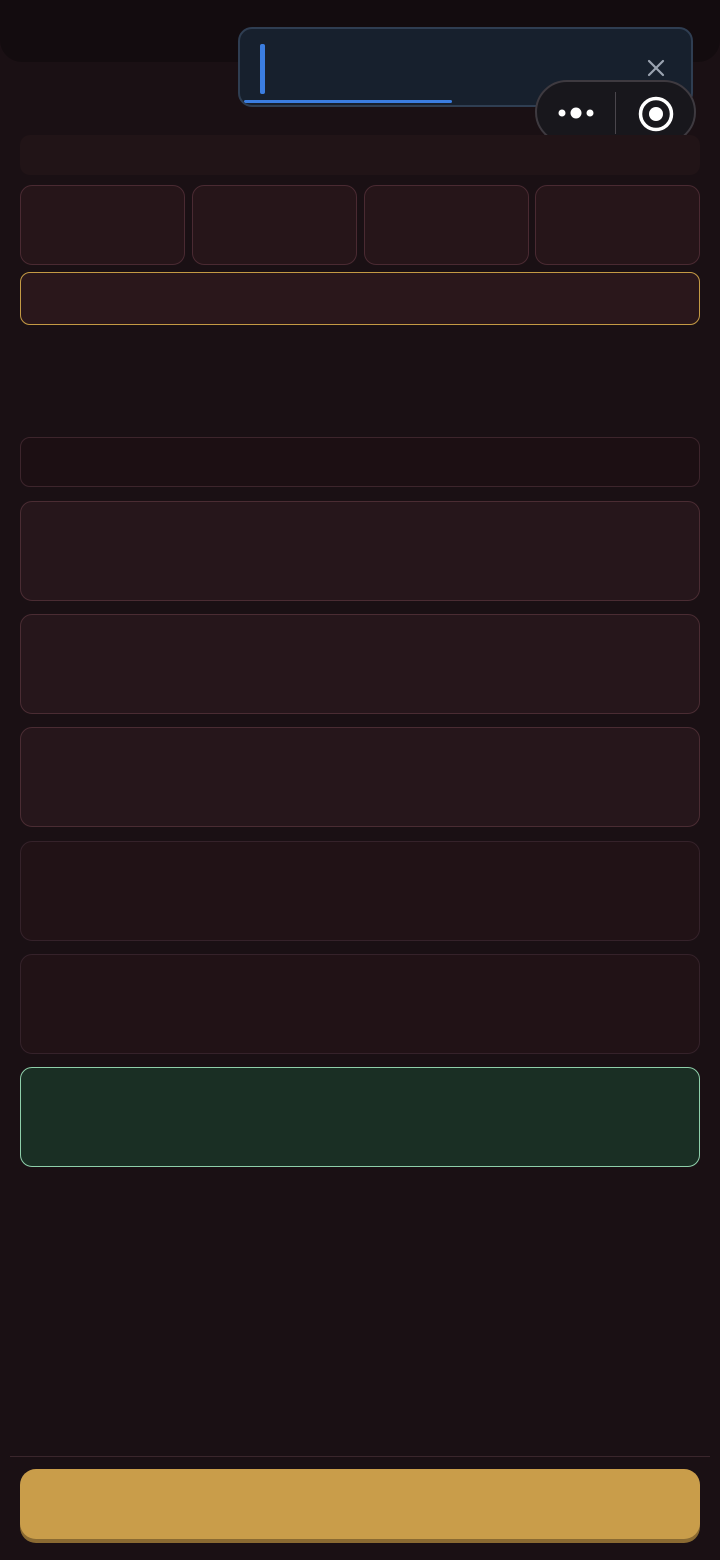 The width and height of the screenshot is (720, 1560). Describe the element at coordinates (360, 462) in the screenshot. I see `section-header` at that location.